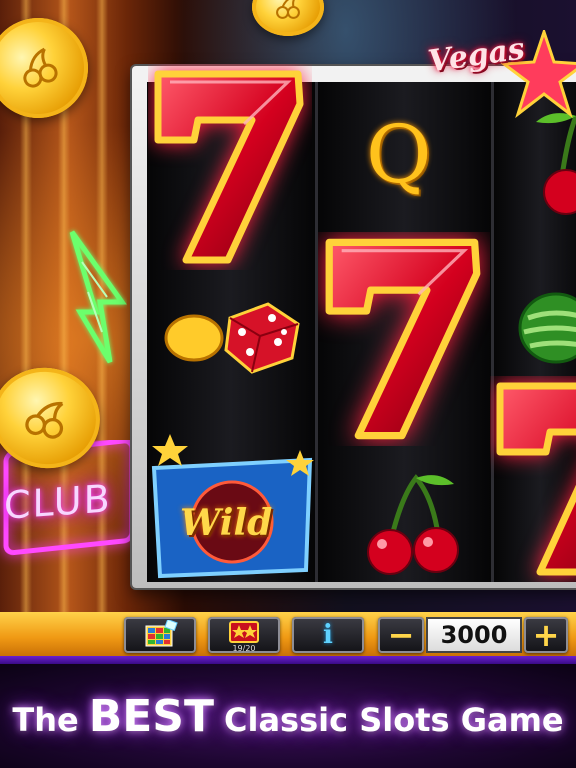  I want to click on tagline-highlight: BEST, so click(151, 716).